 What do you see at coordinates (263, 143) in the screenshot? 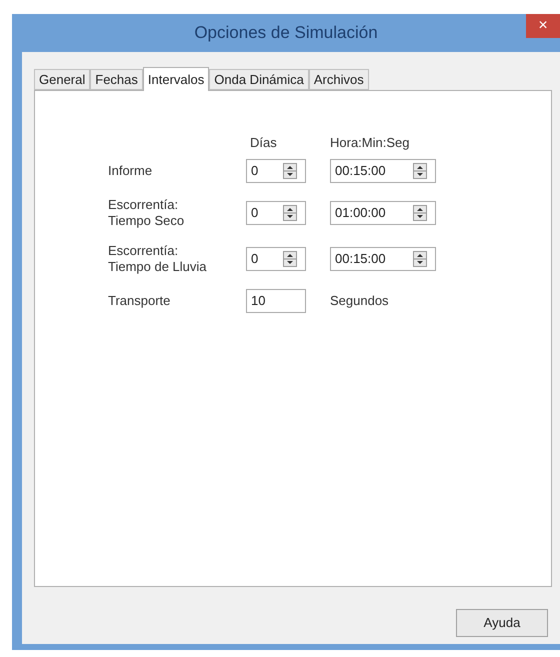
I see `column-header: Días` at bounding box center [263, 143].